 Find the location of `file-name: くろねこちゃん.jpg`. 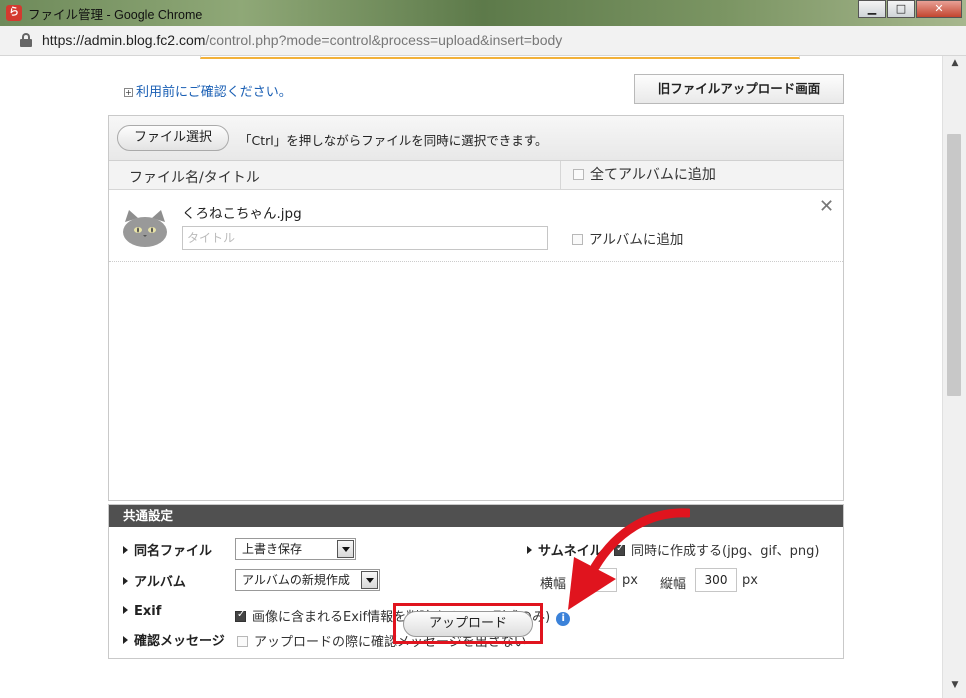

file-name: くろねこちゃん.jpg is located at coordinates (242, 214).